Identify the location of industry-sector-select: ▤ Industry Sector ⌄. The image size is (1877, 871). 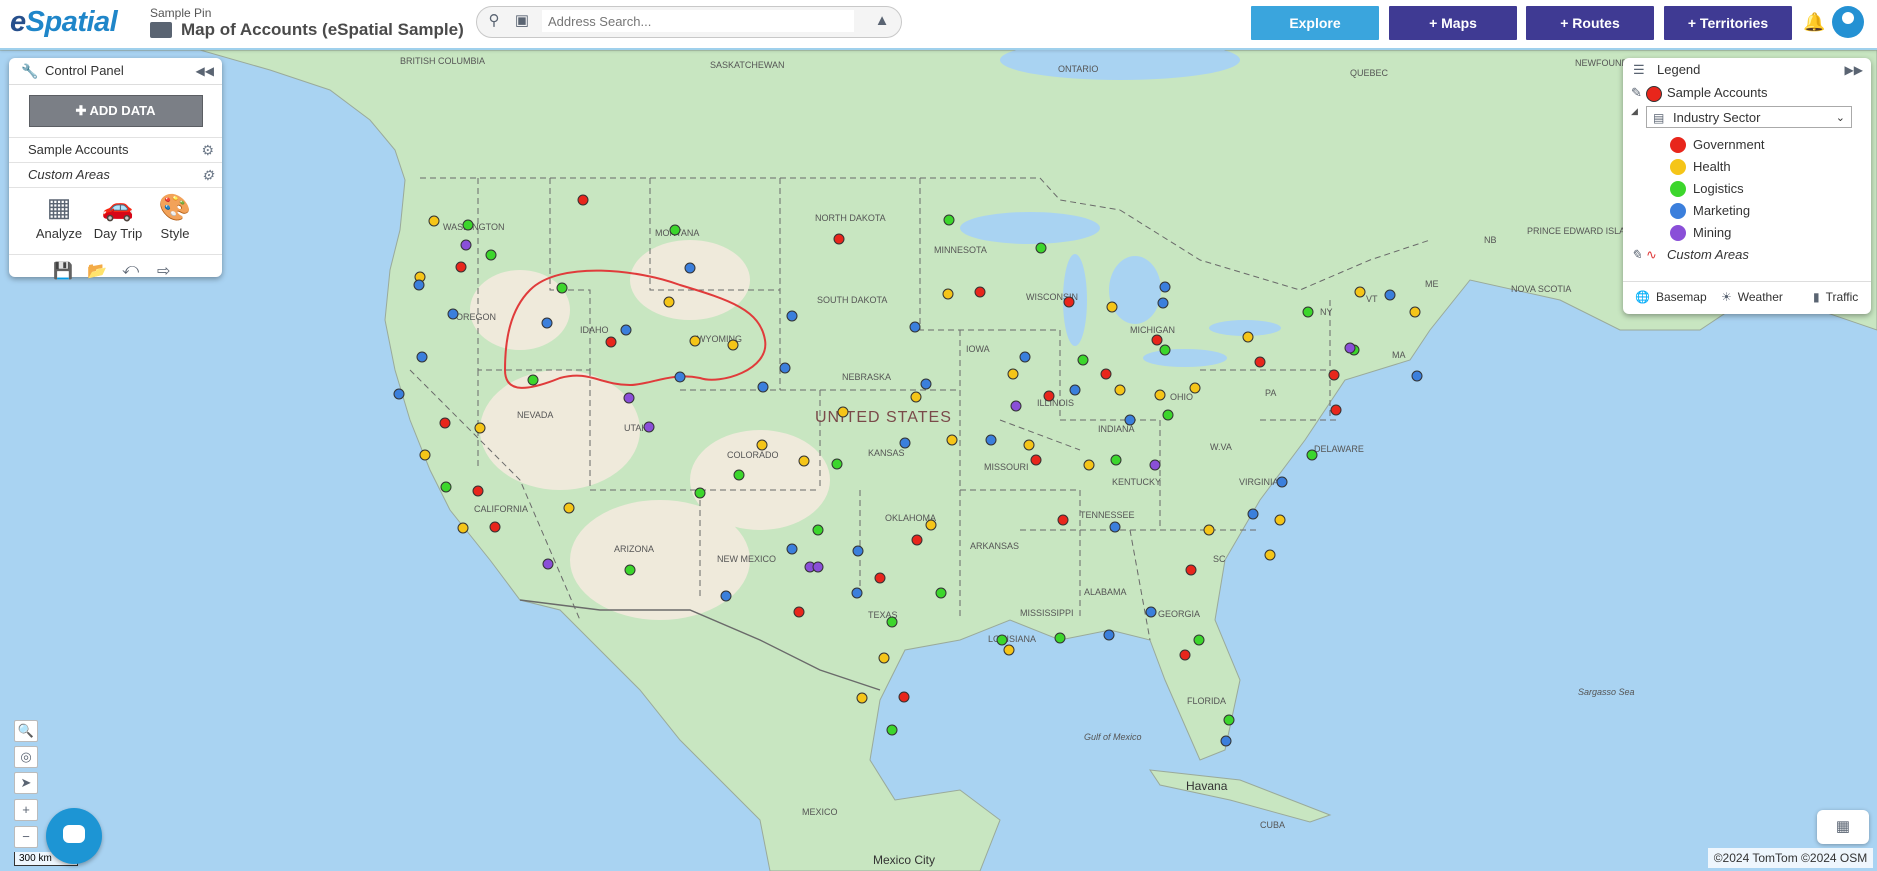
(1749, 117).